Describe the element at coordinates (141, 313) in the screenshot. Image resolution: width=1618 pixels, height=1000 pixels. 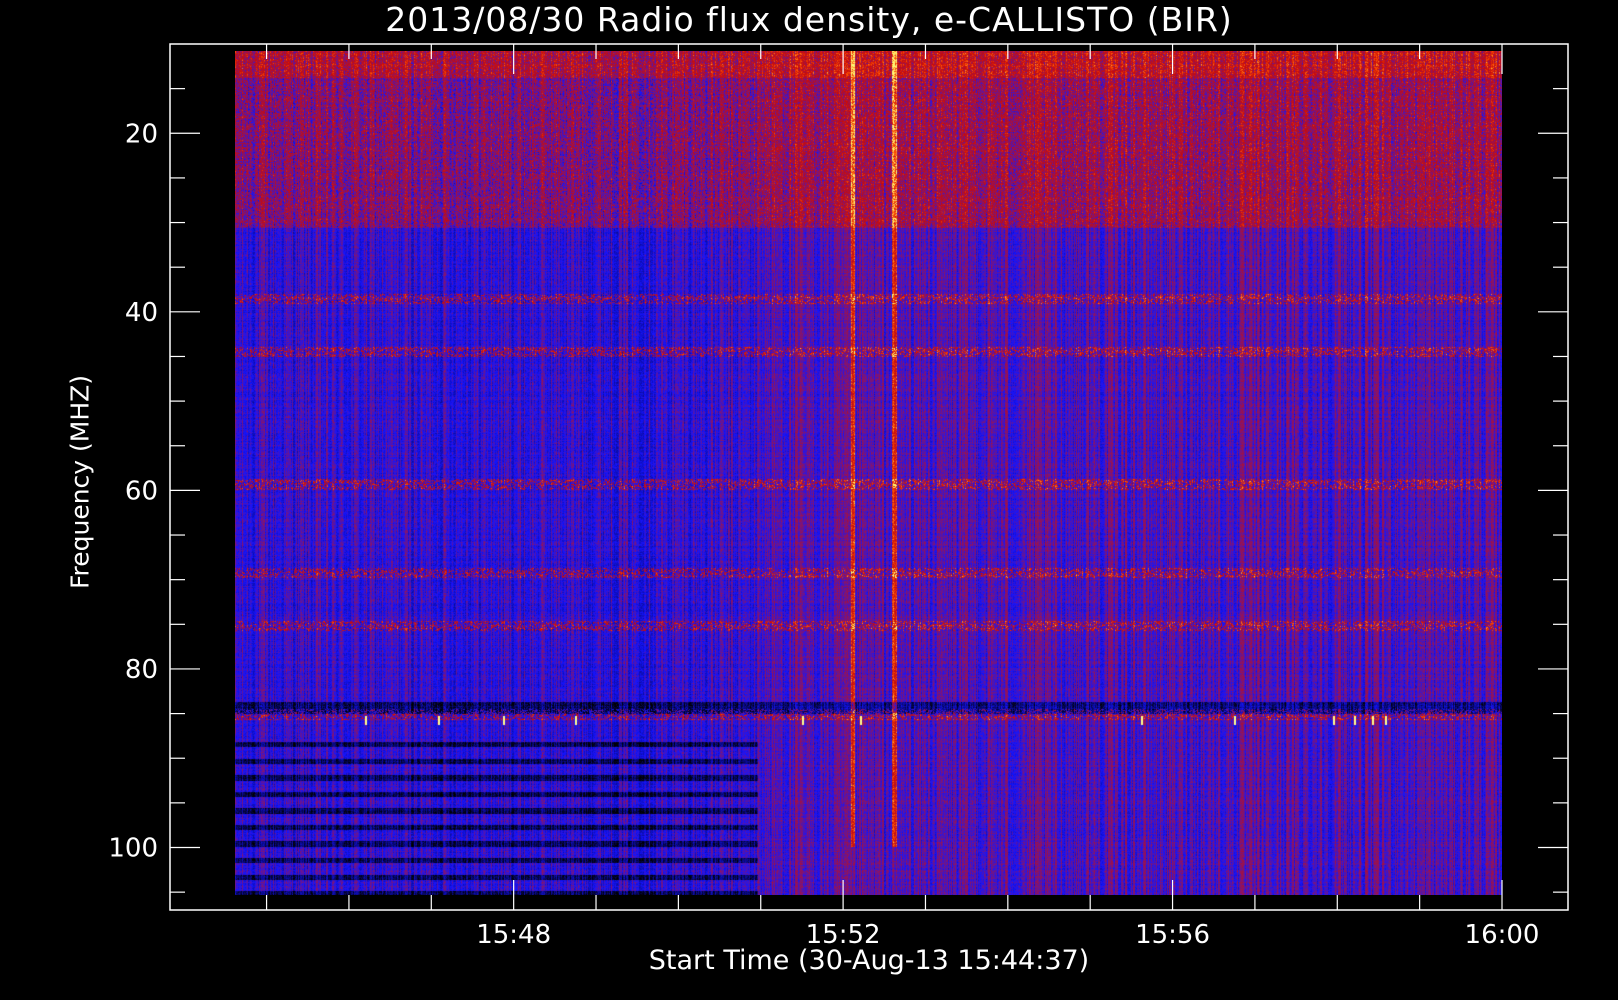
I see `y-tick-label: 40` at that location.